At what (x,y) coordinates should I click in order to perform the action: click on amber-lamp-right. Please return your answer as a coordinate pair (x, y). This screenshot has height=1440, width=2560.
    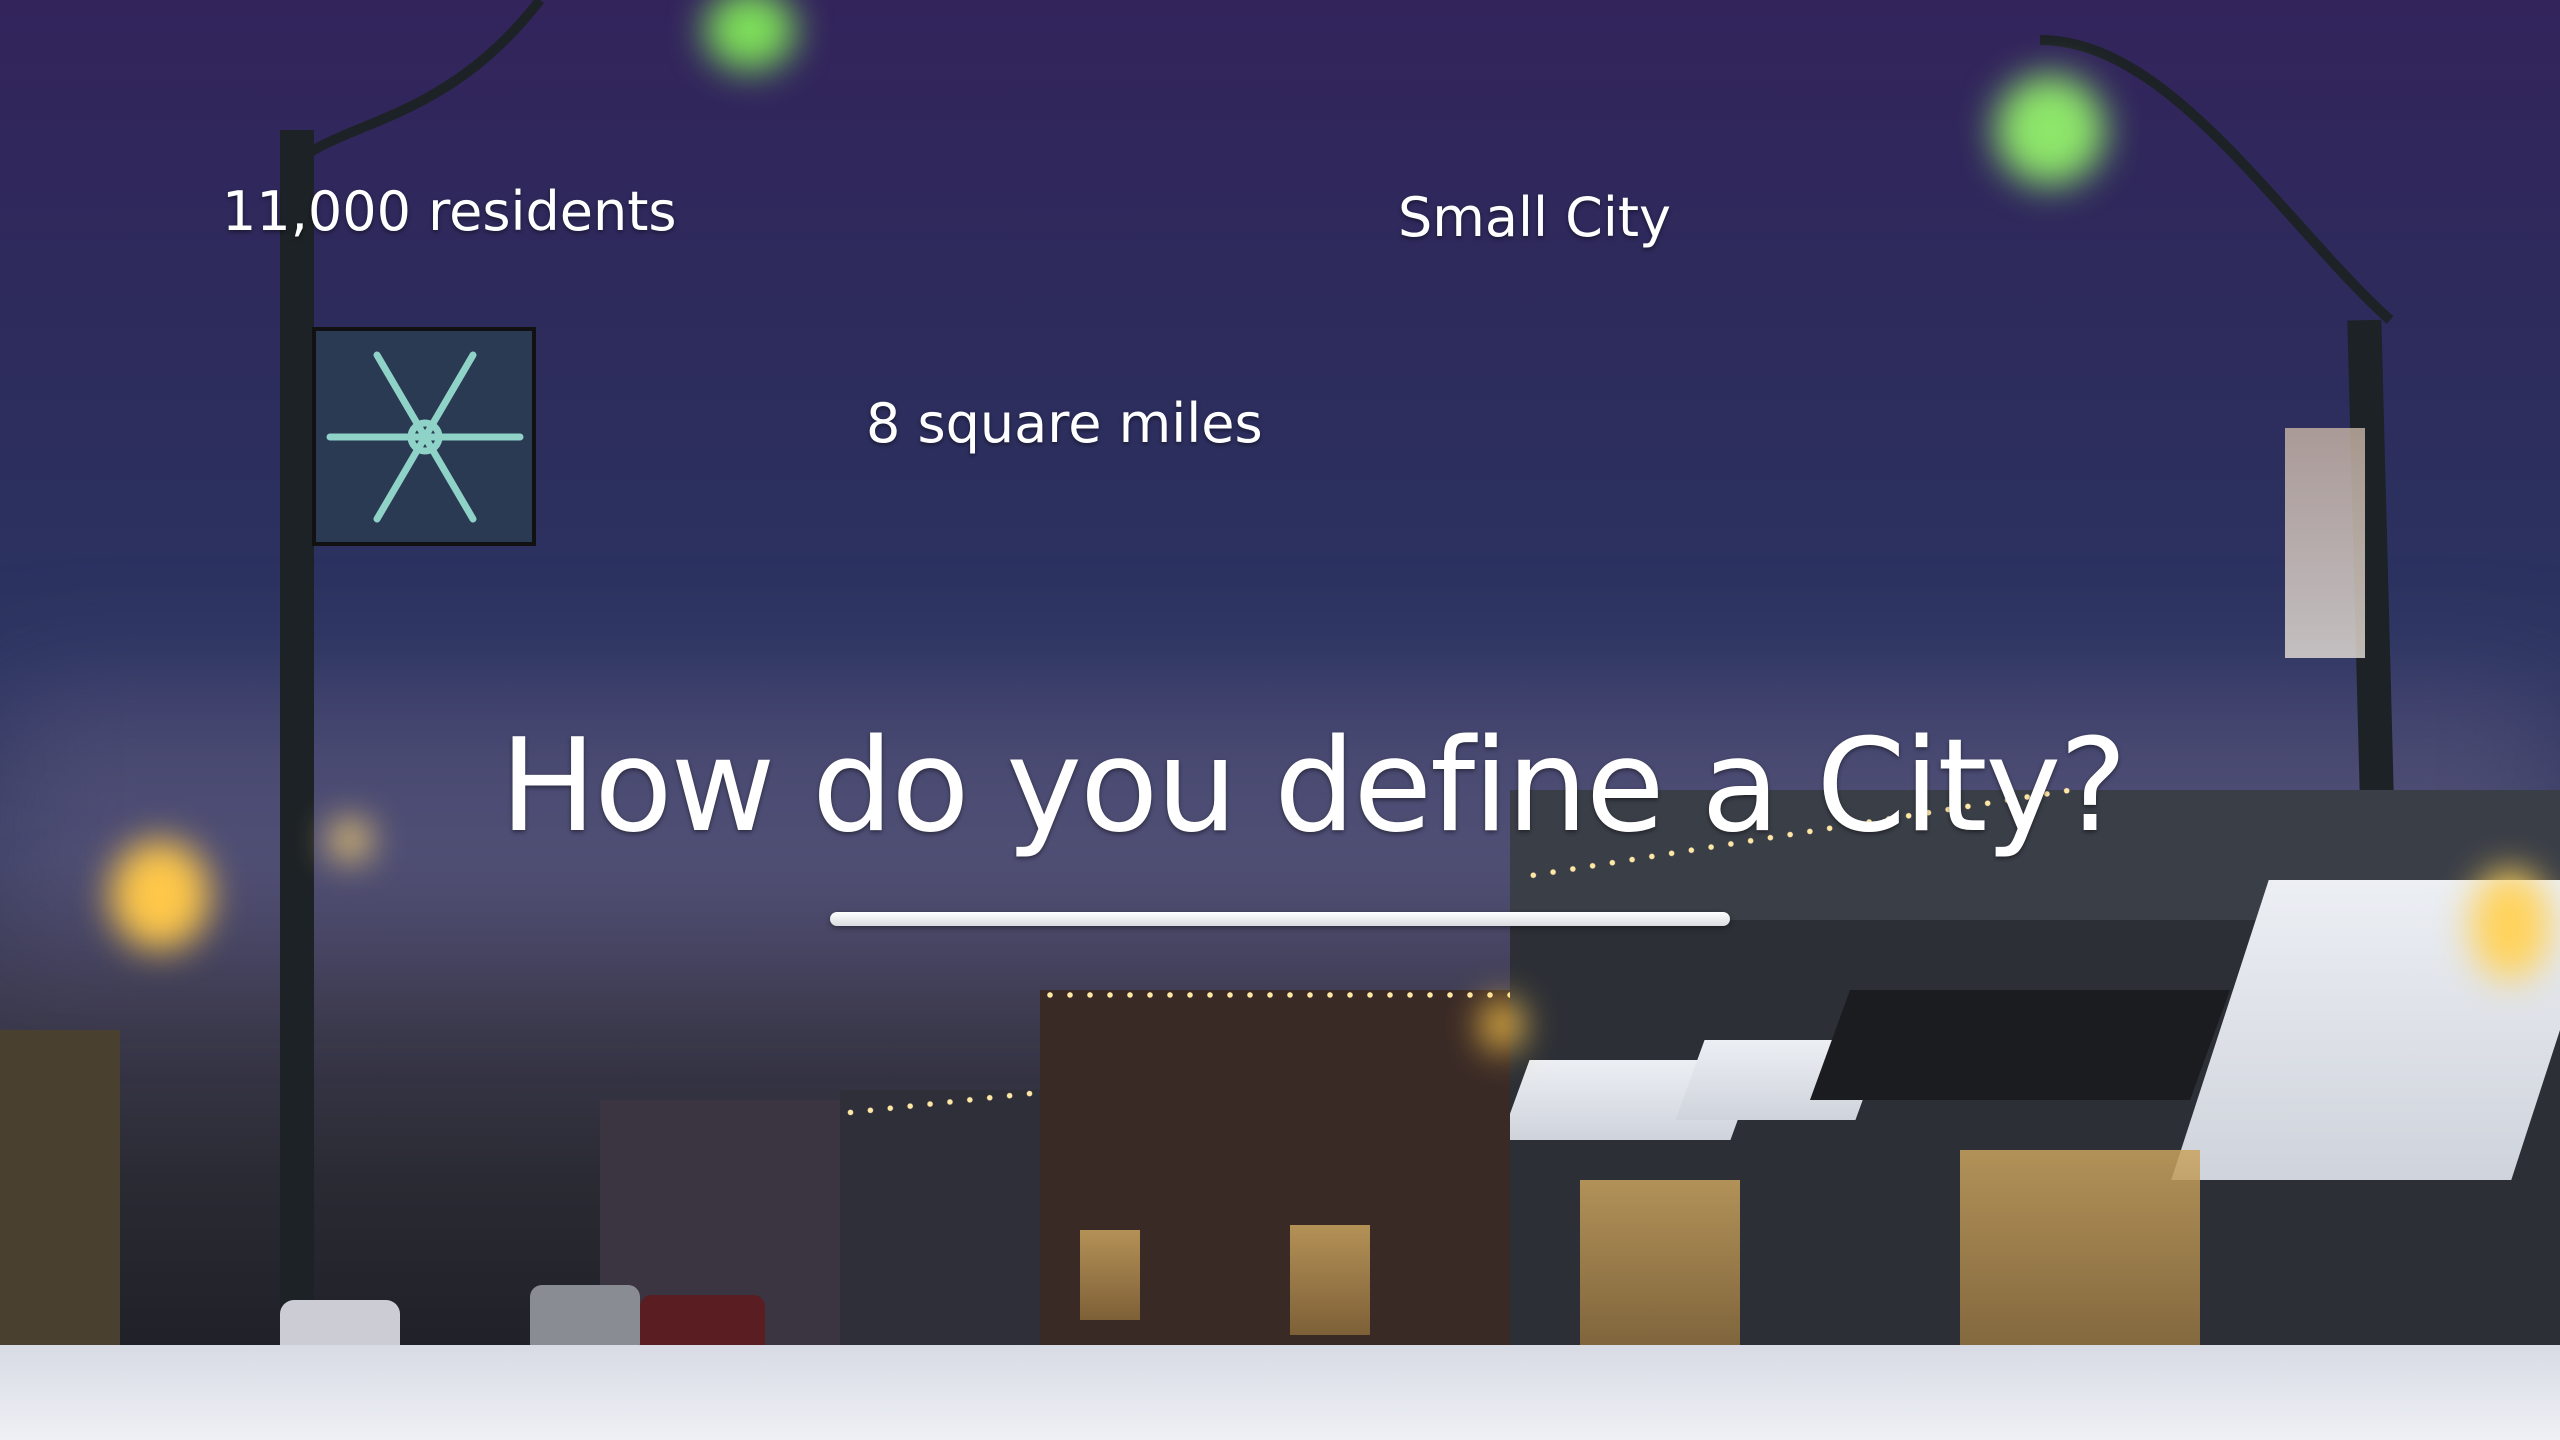
    Looking at the image, I should click on (2510, 925).